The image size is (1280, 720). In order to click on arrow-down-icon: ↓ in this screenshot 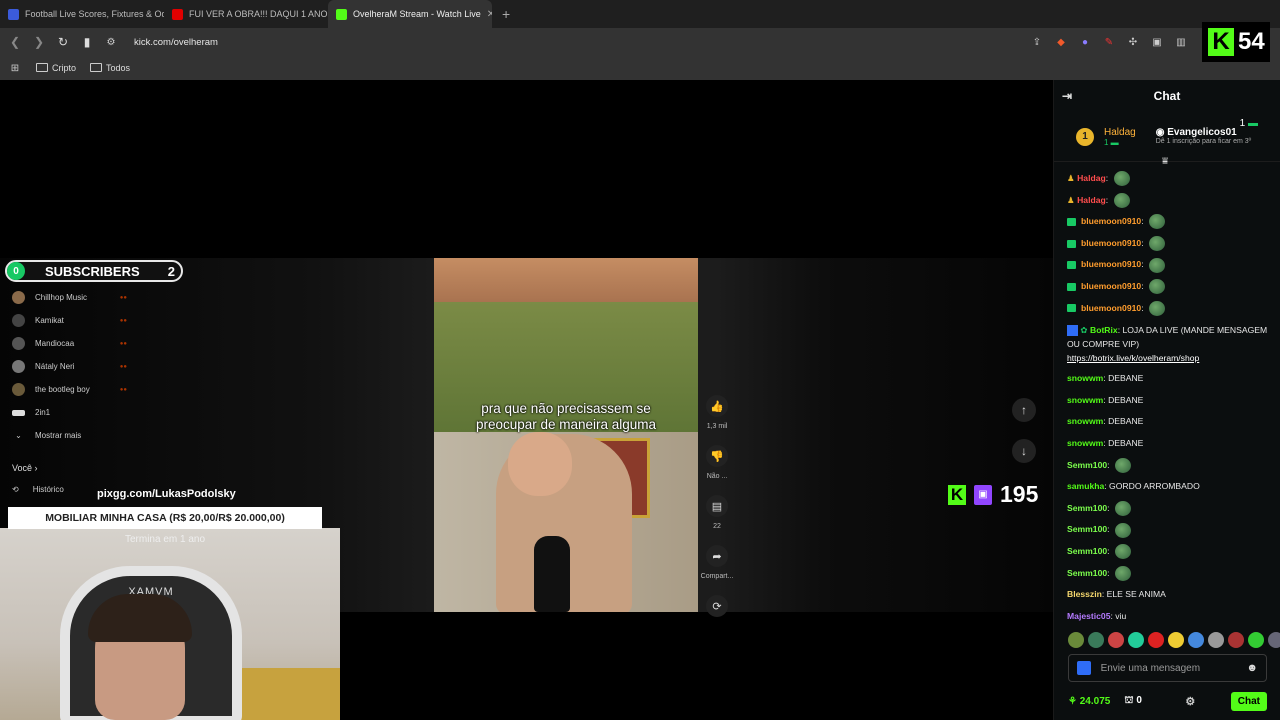, I will do `click(1024, 451)`.